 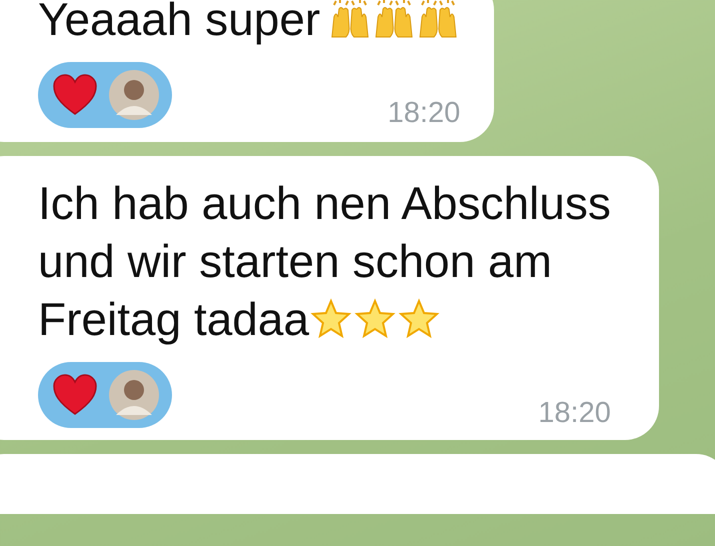 What do you see at coordinates (295, 261) in the screenshot?
I see `message-text: und wir starten schon am` at bounding box center [295, 261].